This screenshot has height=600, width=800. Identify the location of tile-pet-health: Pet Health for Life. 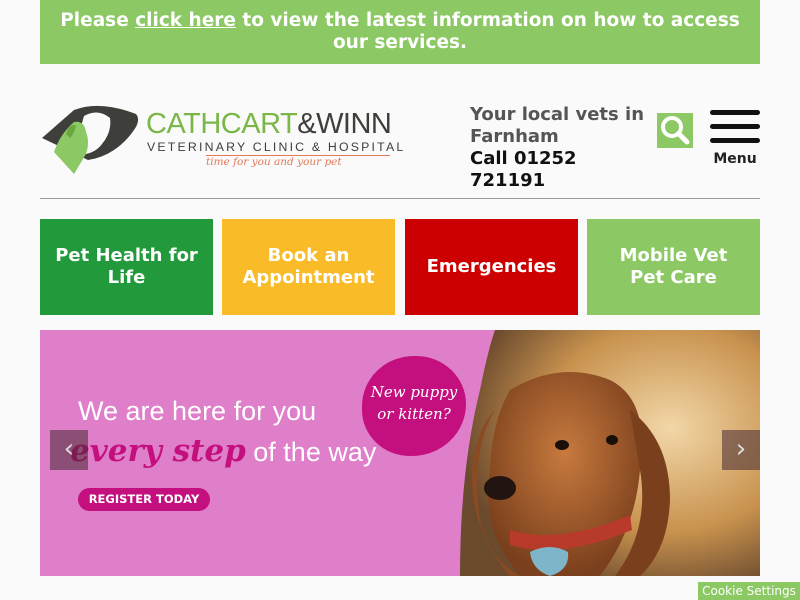
(126, 267).